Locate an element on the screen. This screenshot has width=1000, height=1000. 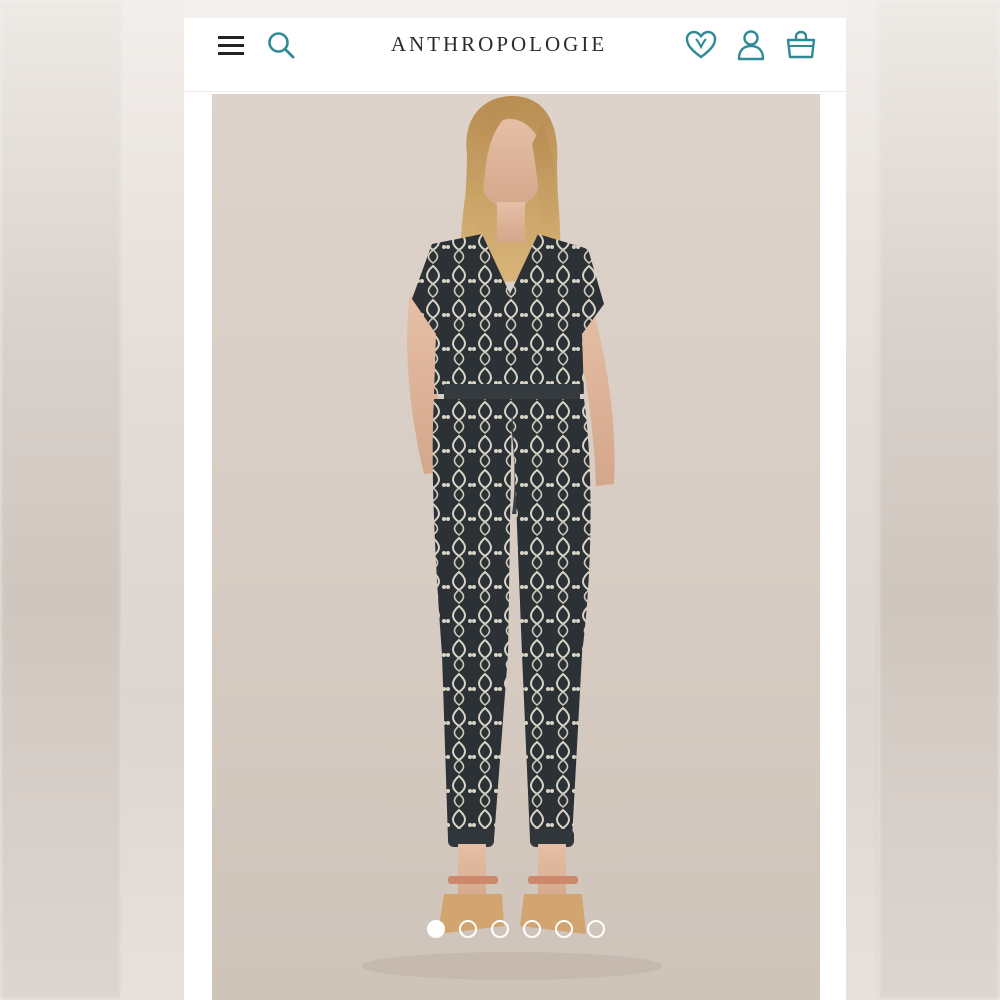
hamburger-menu-icon is located at coordinates (231, 45).